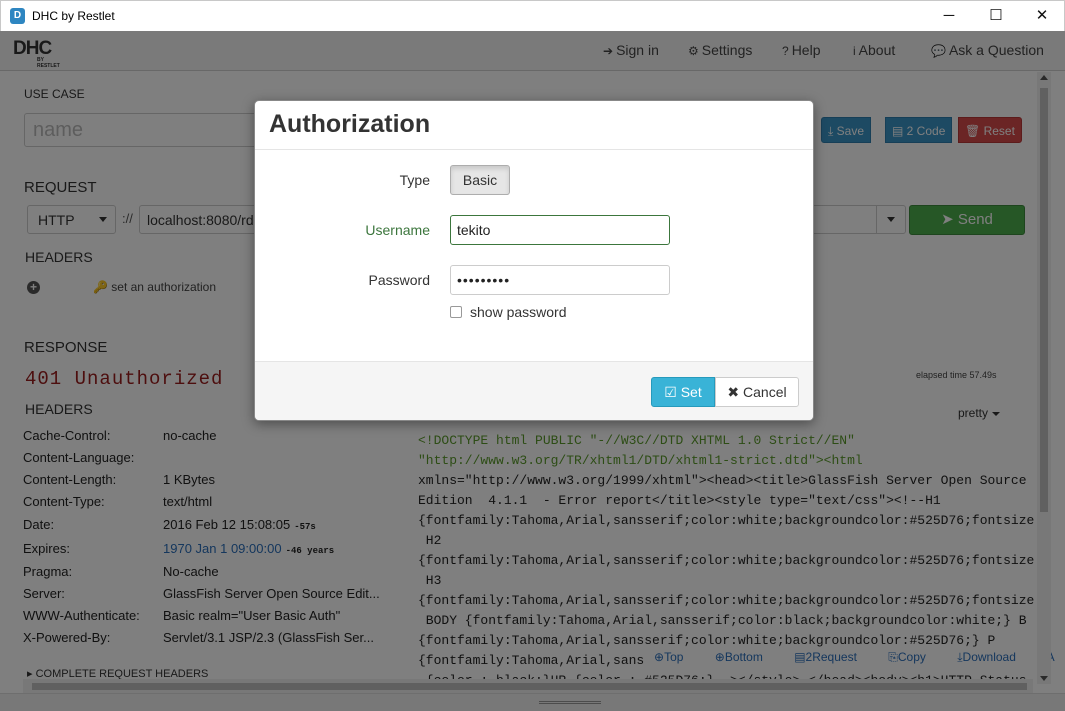  What do you see at coordinates (560, 230) in the screenshot?
I see `username-input: tekito` at bounding box center [560, 230].